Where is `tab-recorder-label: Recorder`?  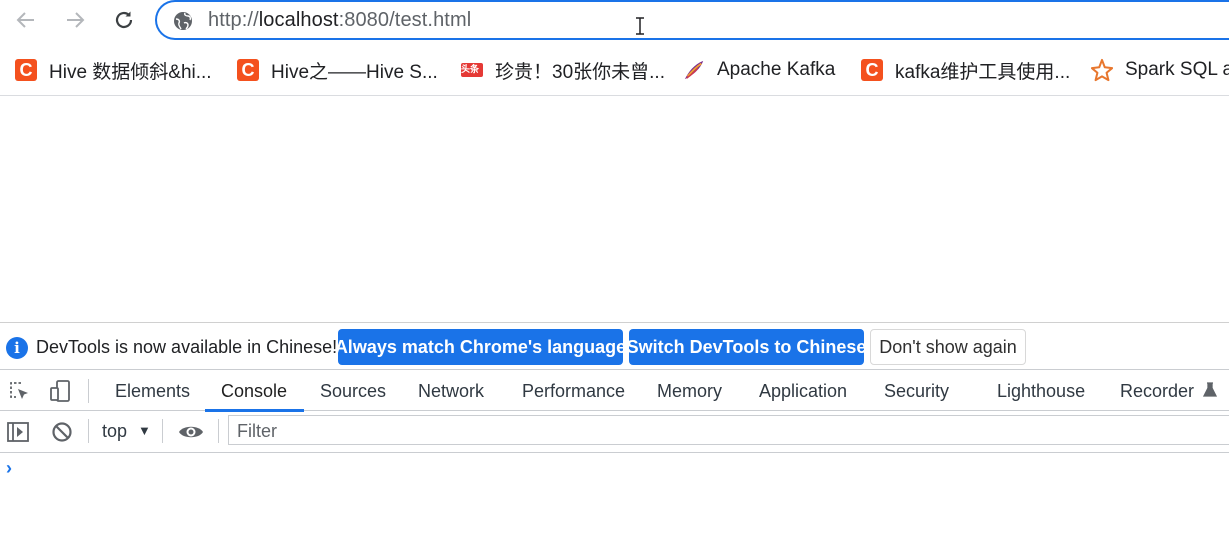 tab-recorder-label: Recorder is located at coordinates (1157, 391).